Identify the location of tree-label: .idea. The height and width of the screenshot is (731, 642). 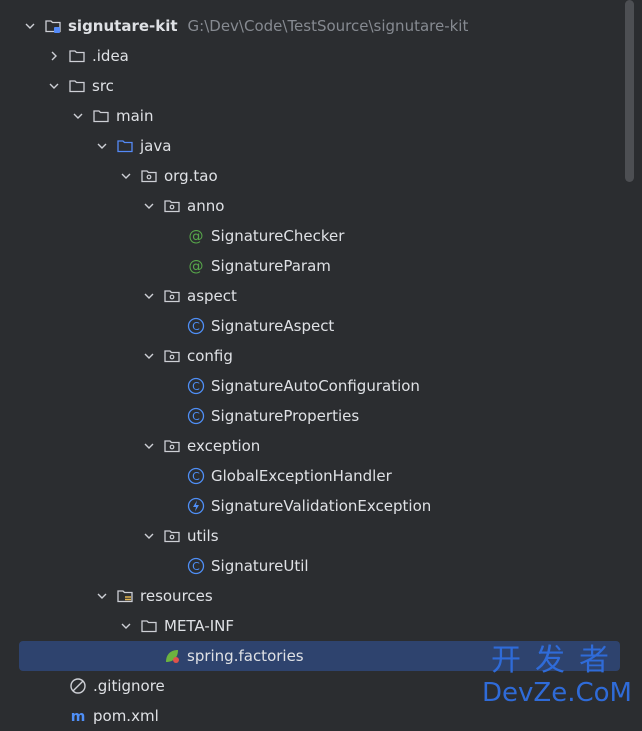
(110, 56).